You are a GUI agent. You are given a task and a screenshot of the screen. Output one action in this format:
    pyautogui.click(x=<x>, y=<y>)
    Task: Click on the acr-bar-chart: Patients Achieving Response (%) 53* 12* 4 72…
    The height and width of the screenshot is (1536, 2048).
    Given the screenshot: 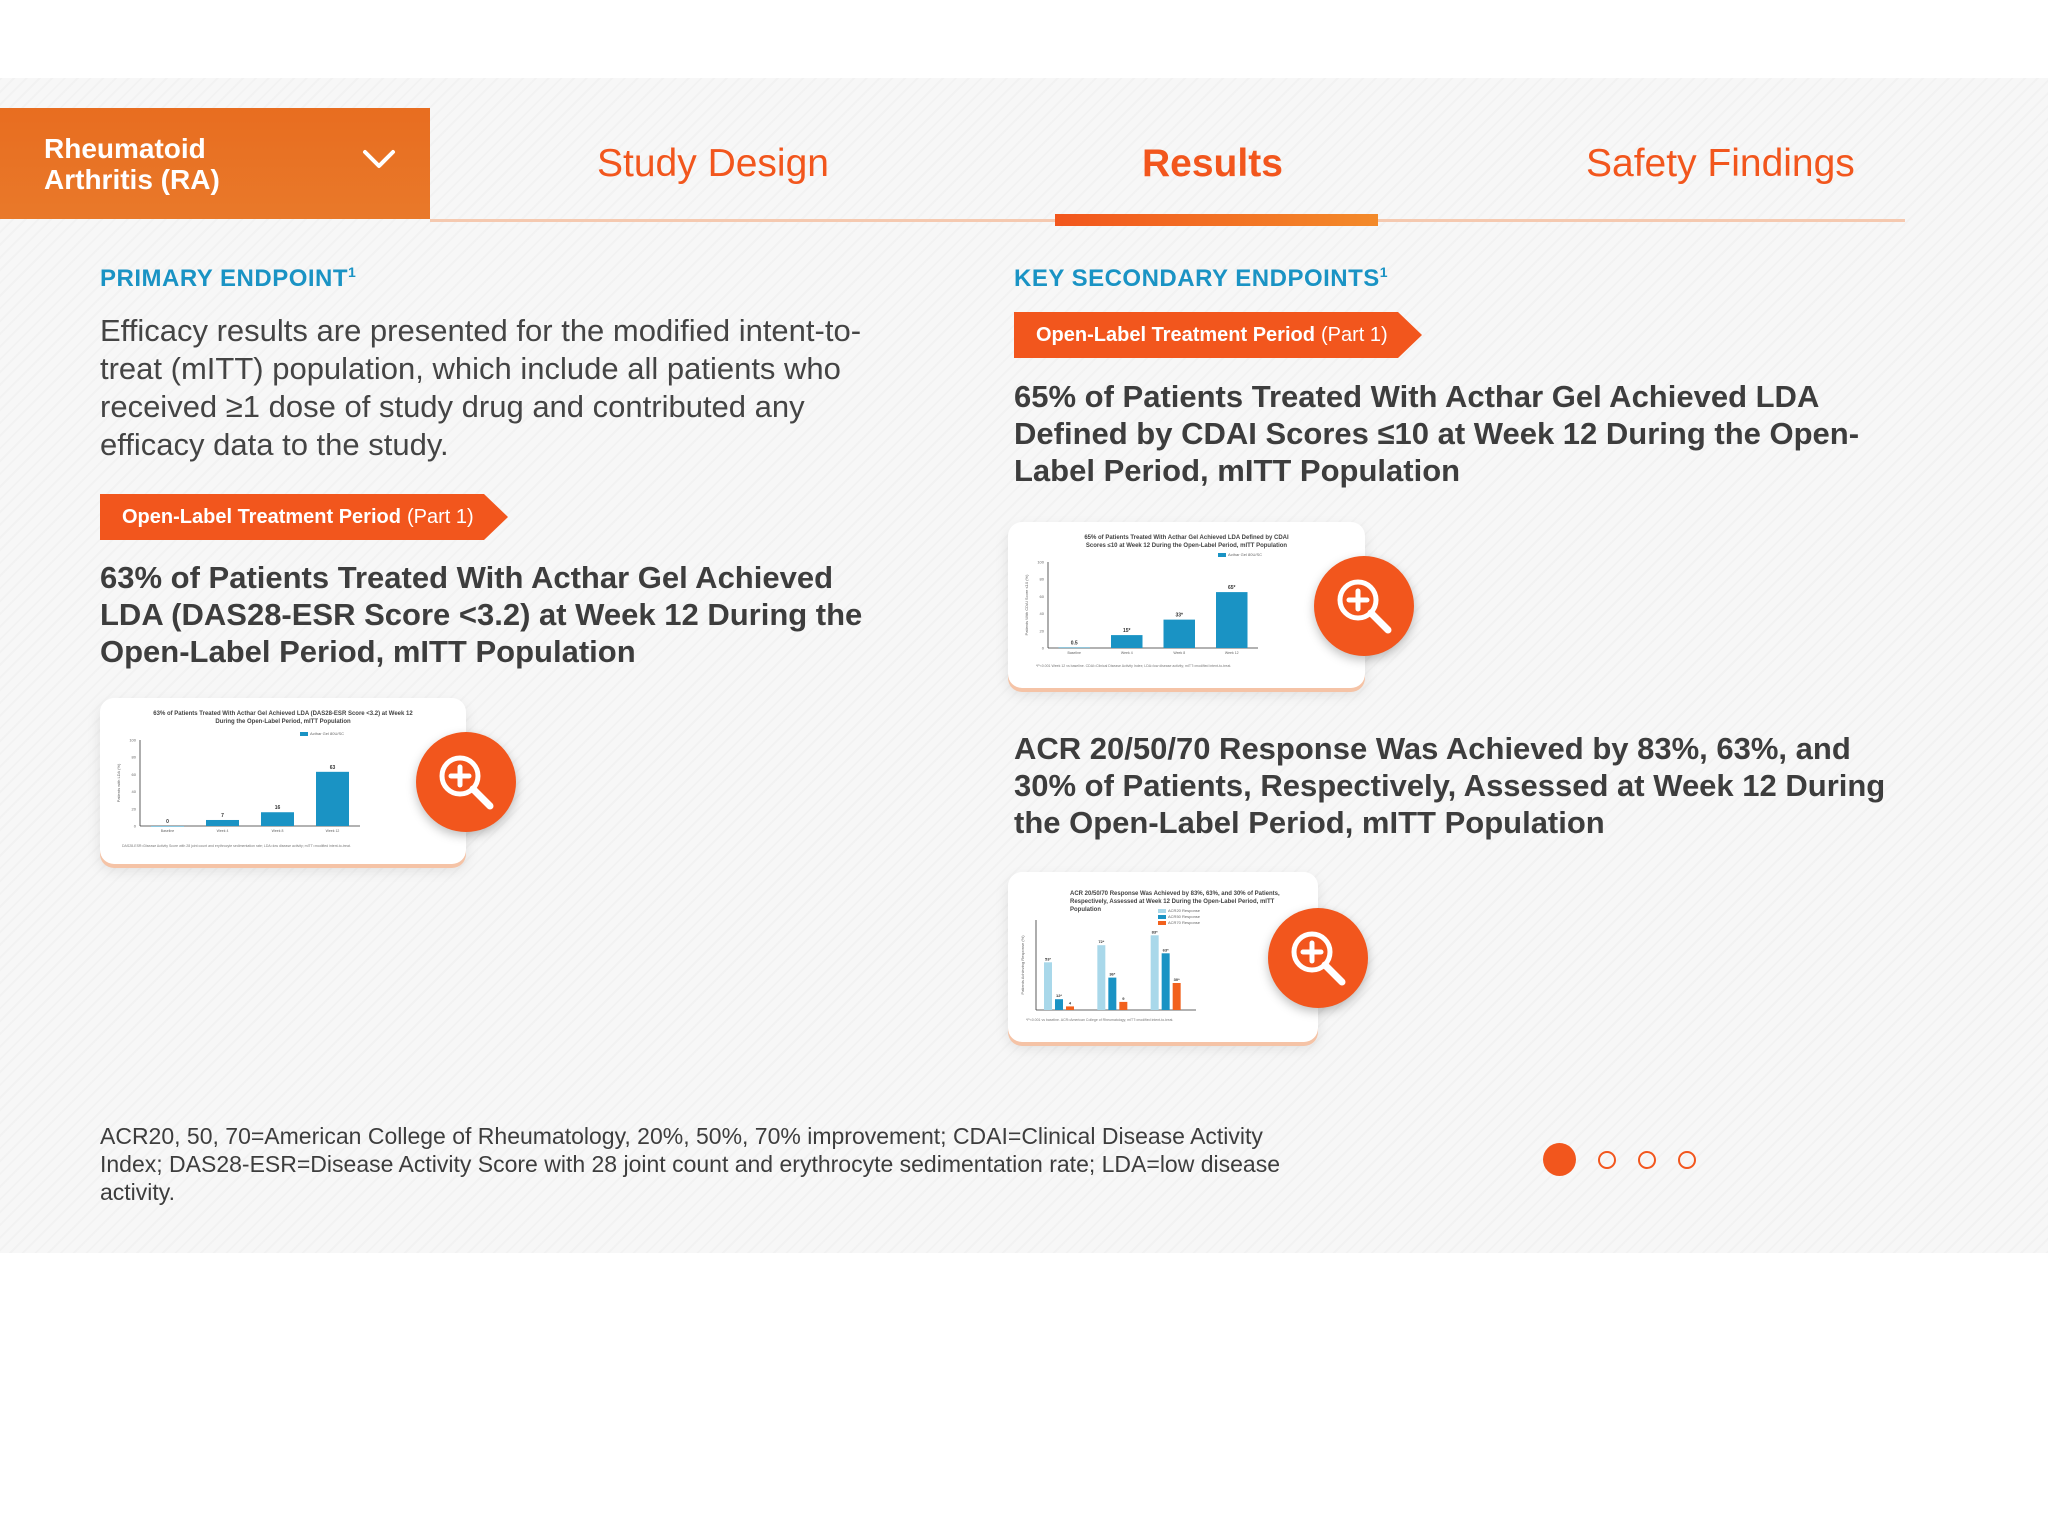 What is the action you would take?
    pyautogui.click(x=1108, y=965)
    